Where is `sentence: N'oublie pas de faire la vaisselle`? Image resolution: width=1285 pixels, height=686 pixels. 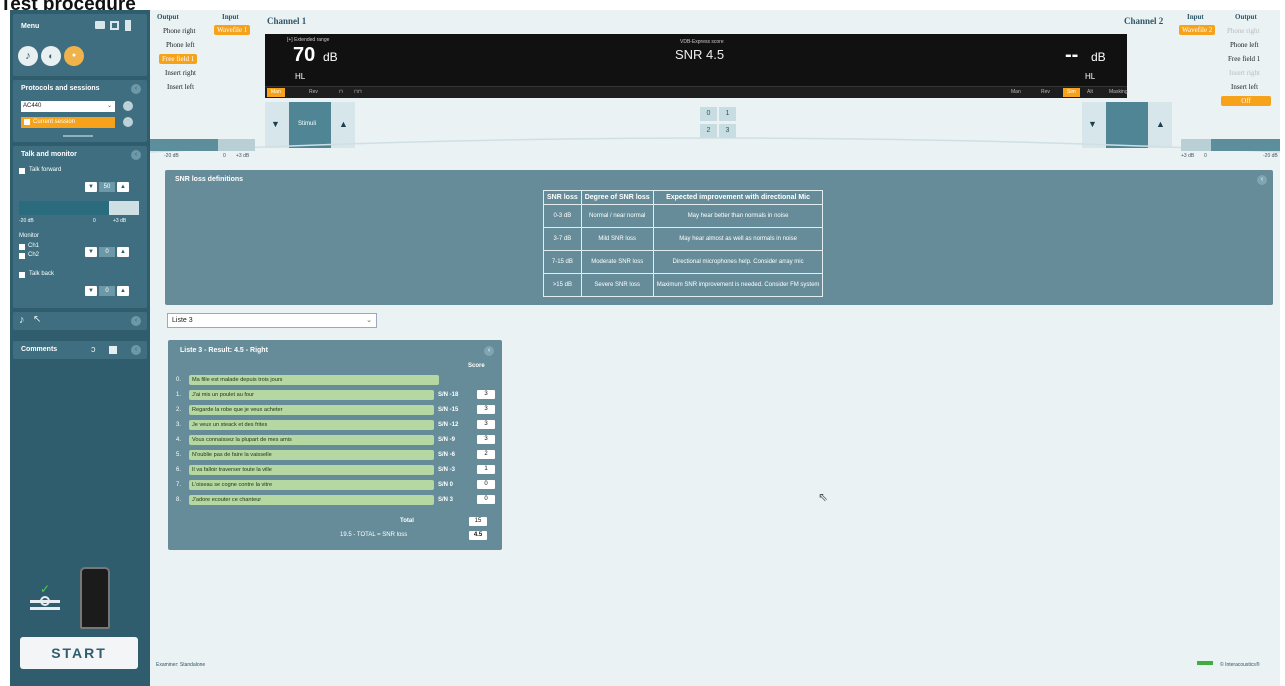 sentence: N'oublie pas de faire la vaisselle is located at coordinates (311, 455).